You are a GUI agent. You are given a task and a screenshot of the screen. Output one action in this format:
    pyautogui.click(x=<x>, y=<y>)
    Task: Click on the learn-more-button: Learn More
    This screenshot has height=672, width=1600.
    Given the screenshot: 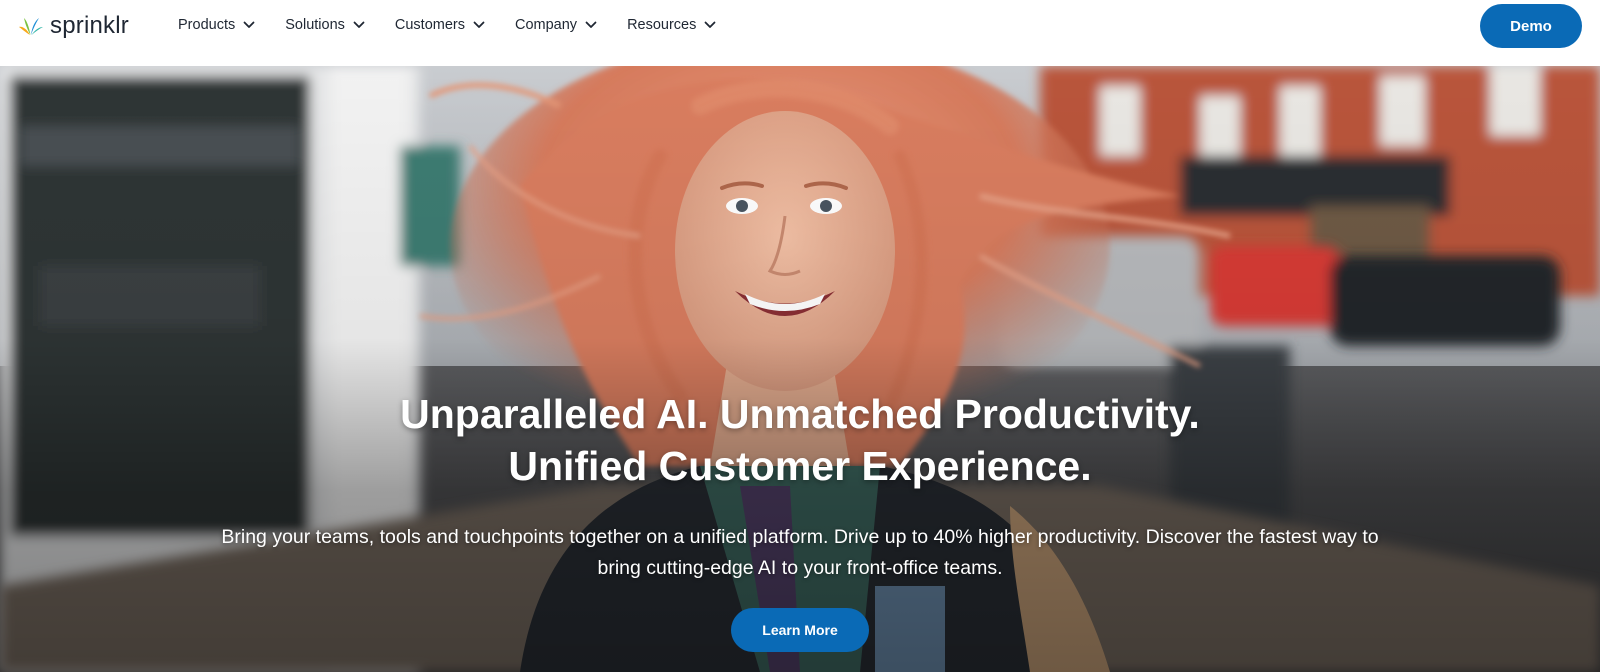 What is the action you would take?
    pyautogui.click(x=800, y=630)
    